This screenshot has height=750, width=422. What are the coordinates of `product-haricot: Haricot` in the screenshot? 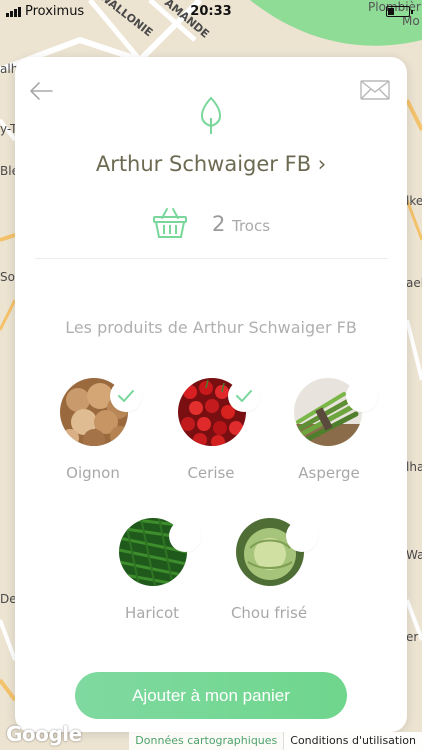 It's located at (152, 573).